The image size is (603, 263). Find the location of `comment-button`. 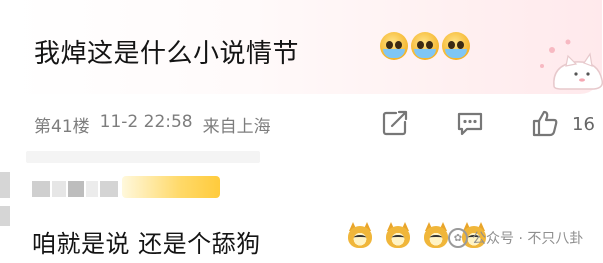

comment-button is located at coordinates (470, 123).